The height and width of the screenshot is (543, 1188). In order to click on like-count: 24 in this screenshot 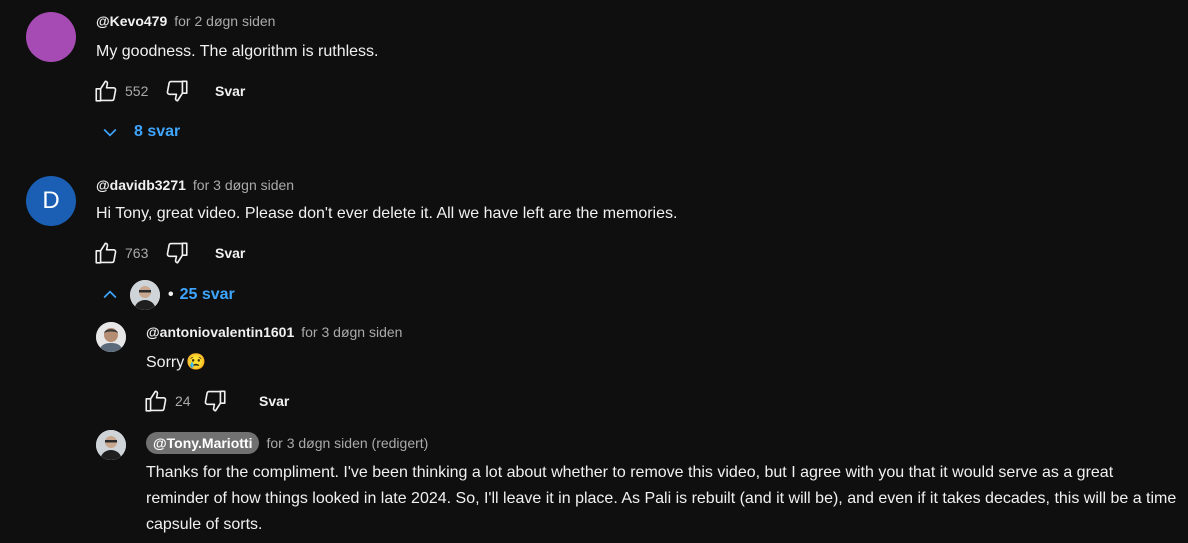, I will do `click(183, 401)`.